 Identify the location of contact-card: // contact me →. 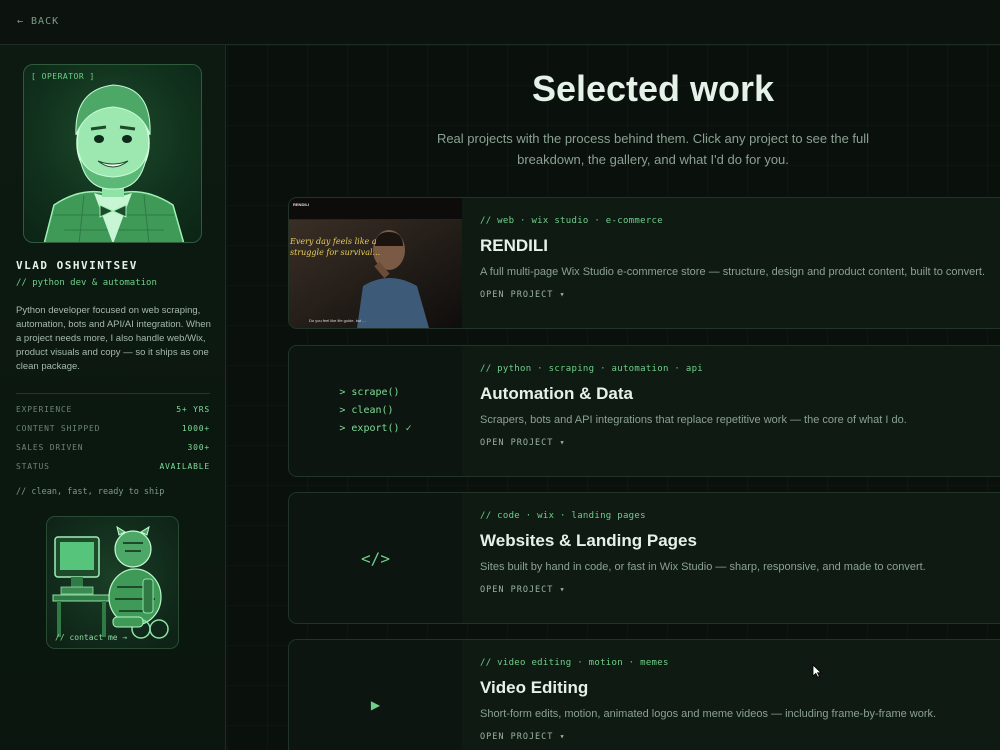
(112, 582).